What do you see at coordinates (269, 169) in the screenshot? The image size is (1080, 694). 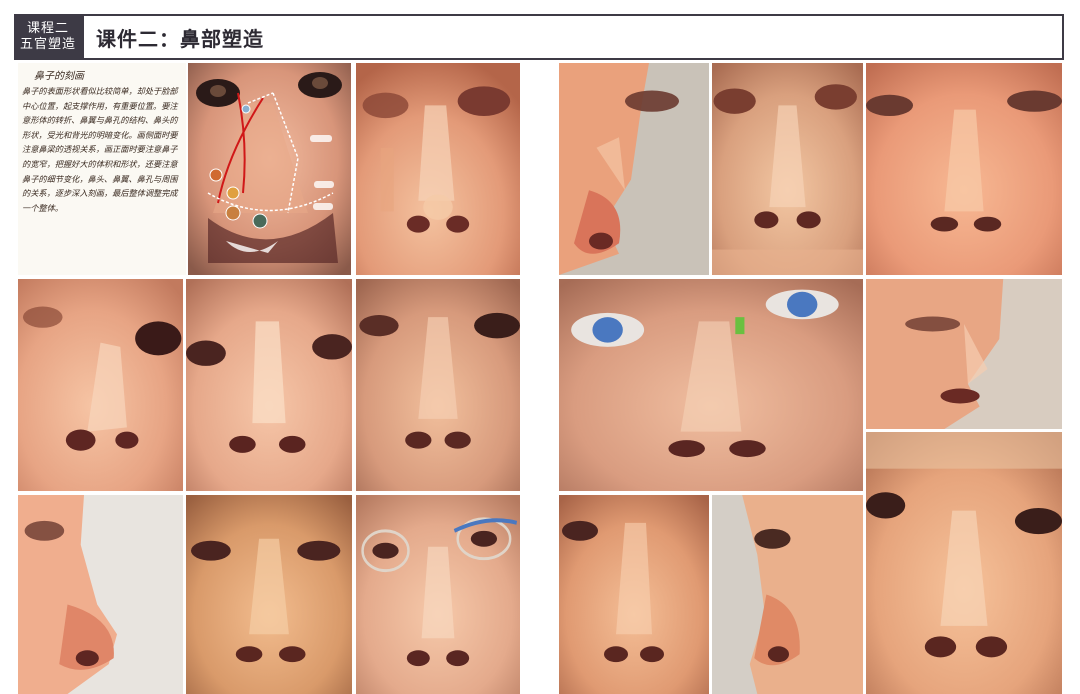 I see `nose-anatomy-photo` at bounding box center [269, 169].